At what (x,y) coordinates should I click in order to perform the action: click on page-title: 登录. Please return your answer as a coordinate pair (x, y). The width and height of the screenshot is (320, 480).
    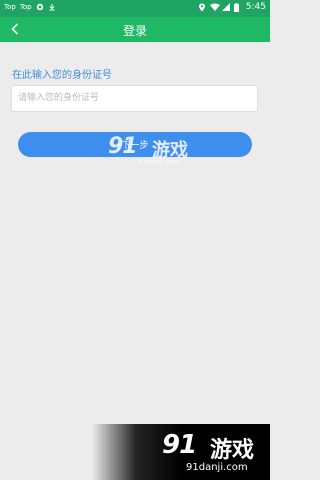
    Looking at the image, I should click on (134, 31).